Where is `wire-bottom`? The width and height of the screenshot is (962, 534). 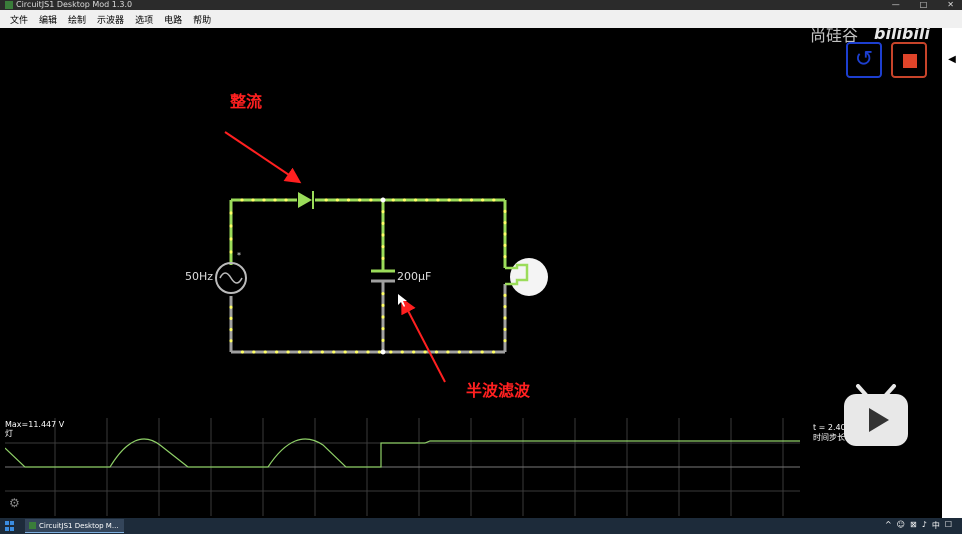 wire-bottom is located at coordinates (368, 319).